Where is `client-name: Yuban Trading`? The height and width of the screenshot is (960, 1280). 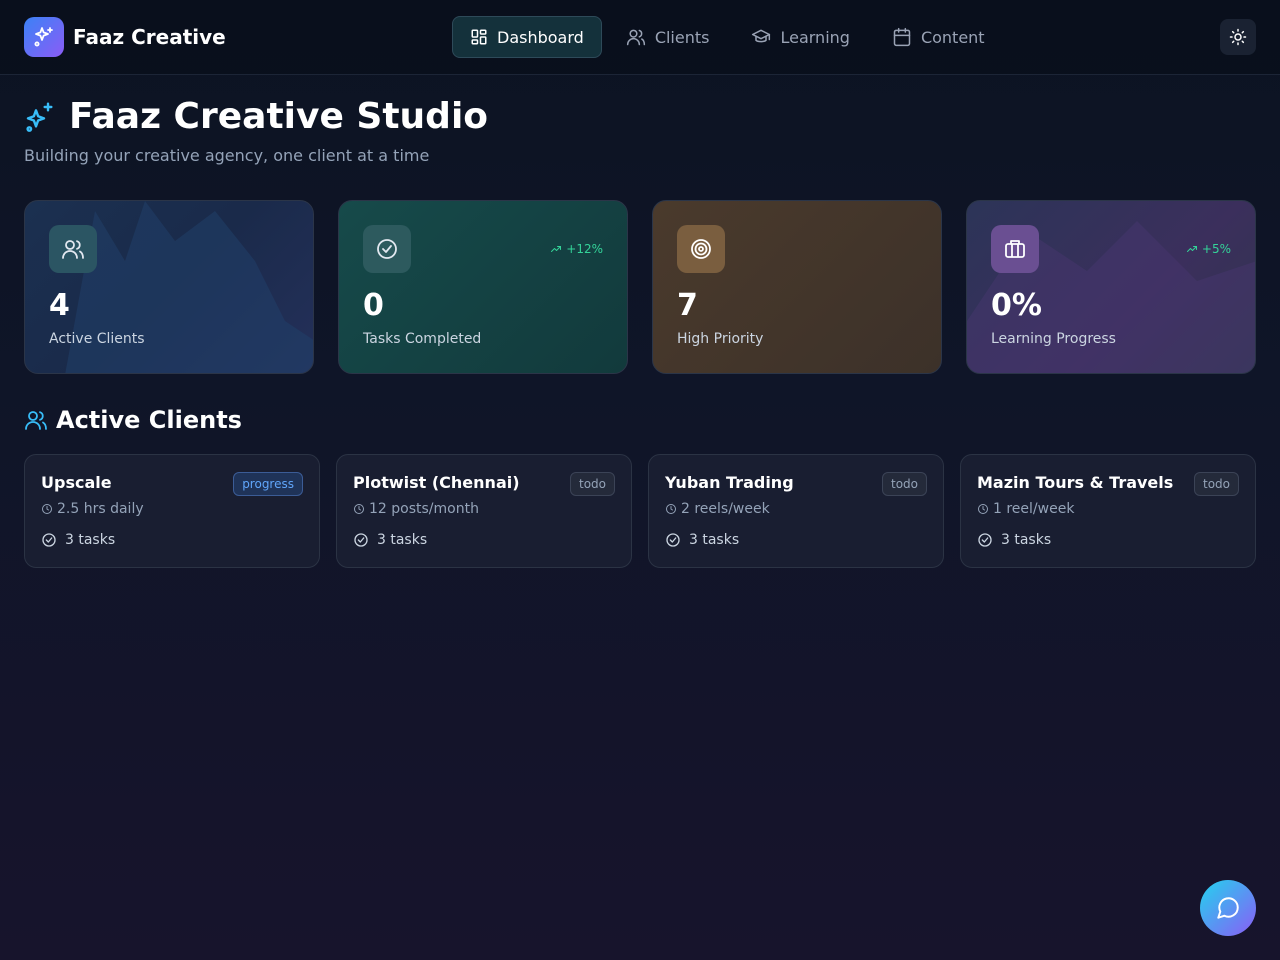 client-name: Yuban Trading is located at coordinates (729, 482).